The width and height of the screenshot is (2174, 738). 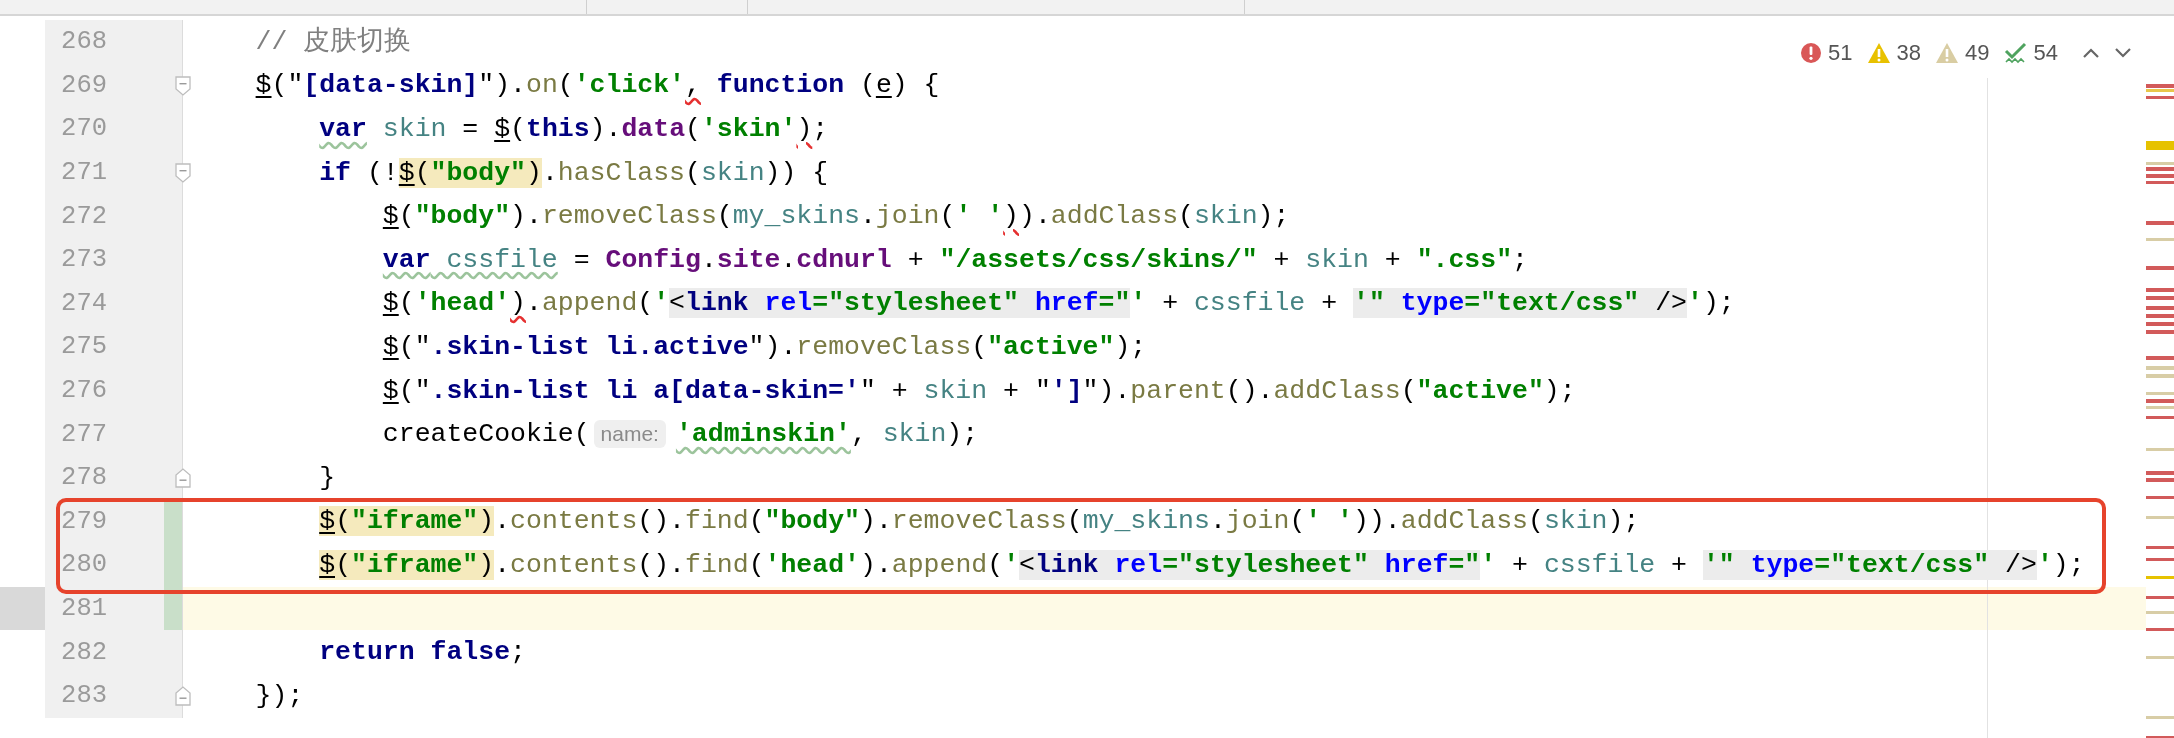 I want to click on line-number: 269, so click(x=83, y=85).